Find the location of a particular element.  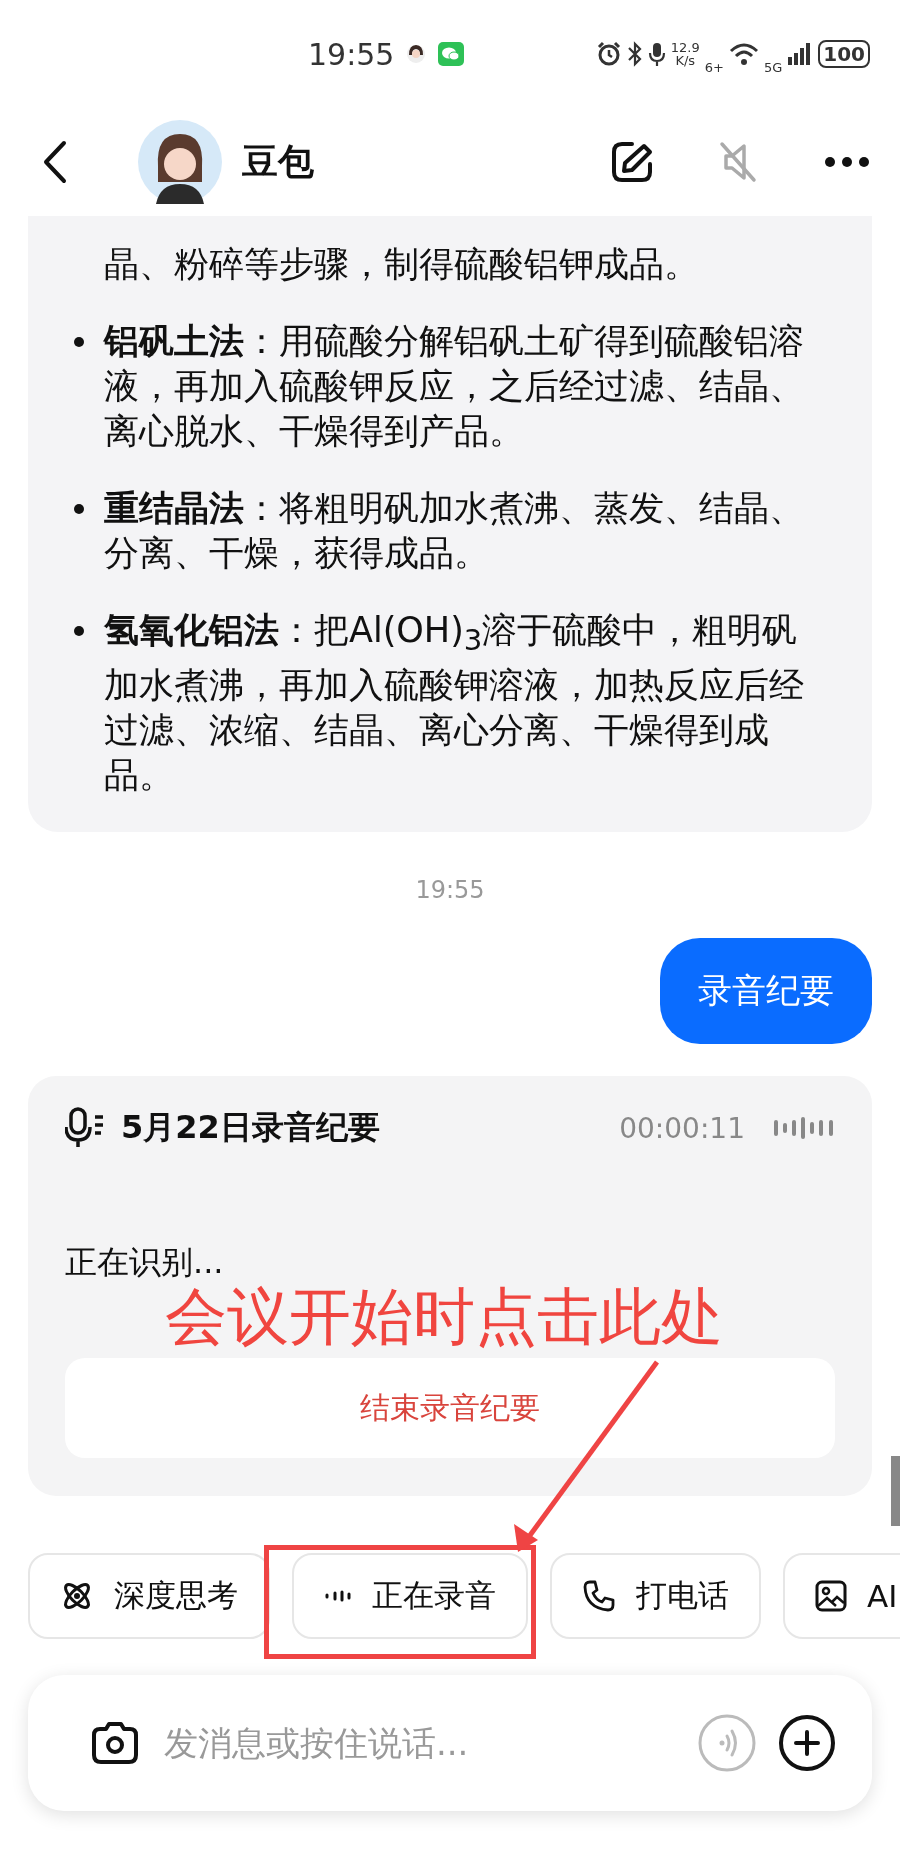

speed-unit: K/s is located at coordinates (685, 60).